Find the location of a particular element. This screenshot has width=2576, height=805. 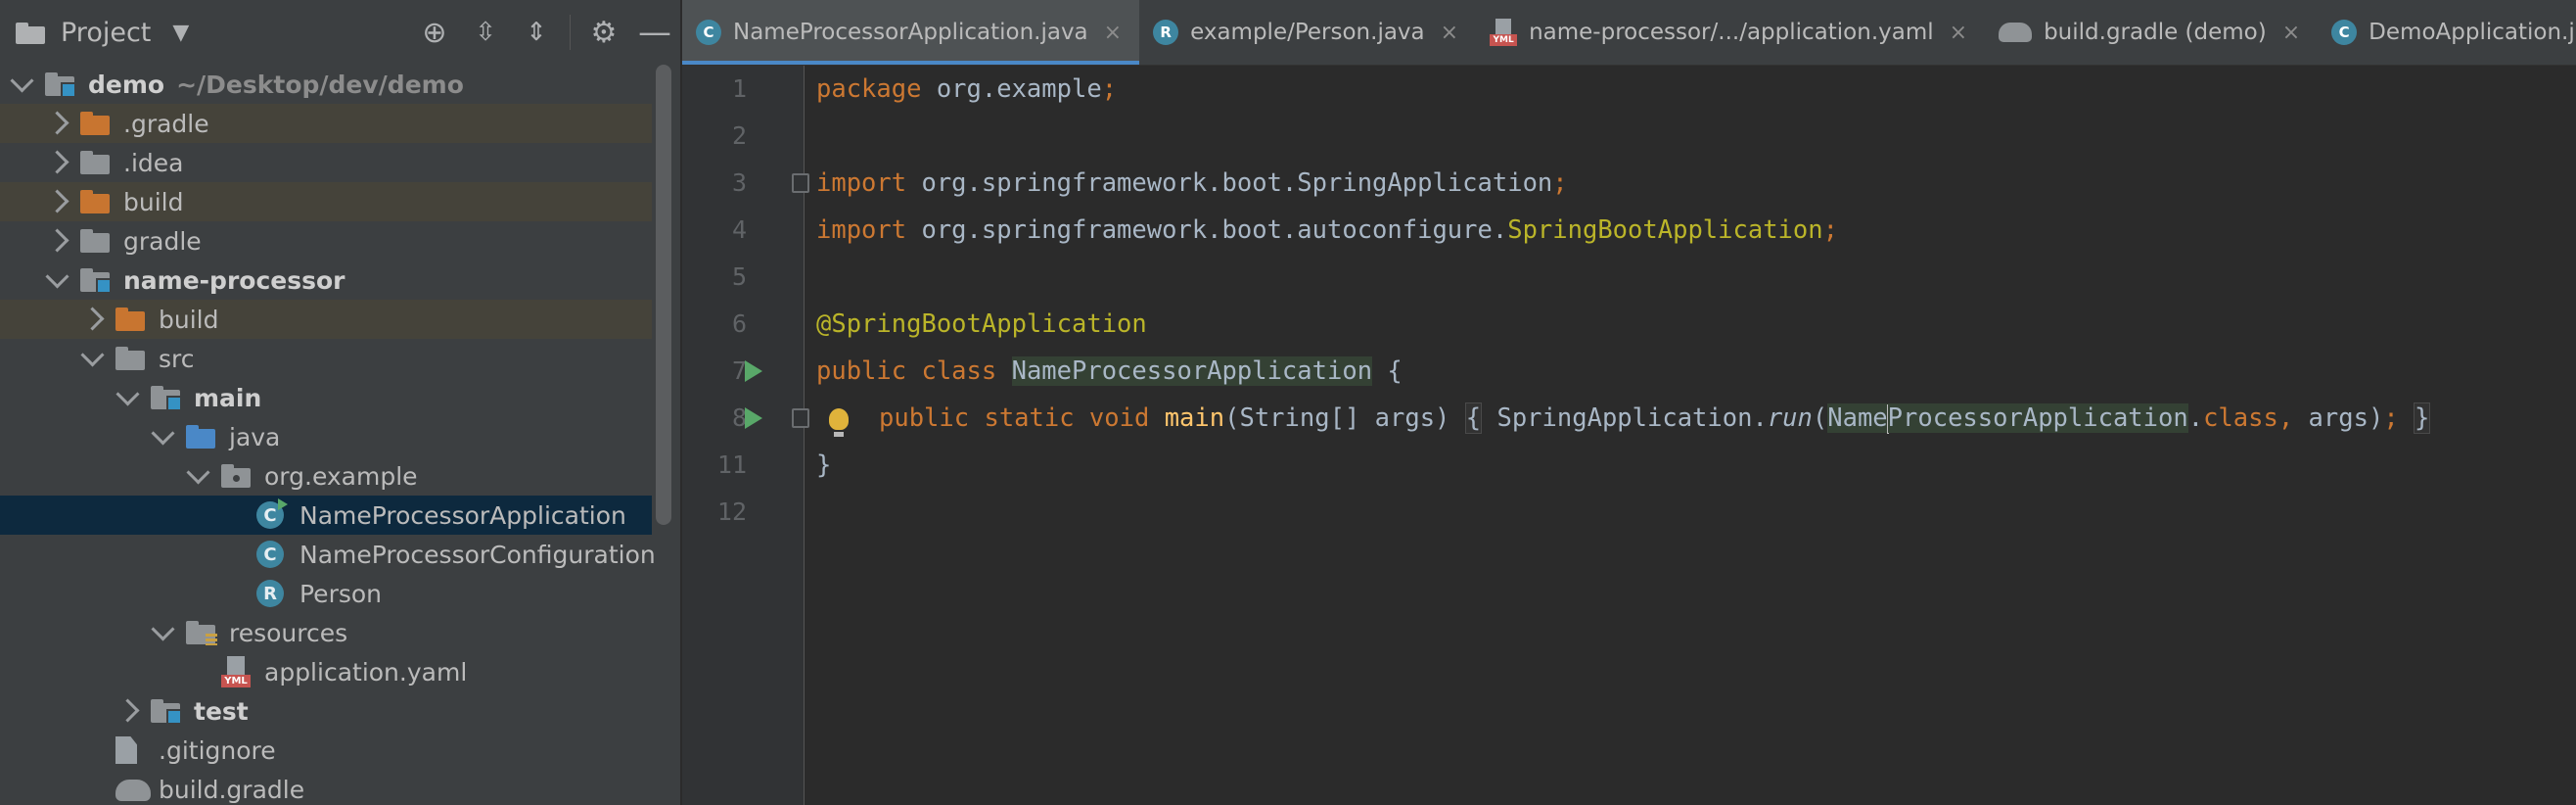

line-number: 2 is located at coordinates (739, 135).